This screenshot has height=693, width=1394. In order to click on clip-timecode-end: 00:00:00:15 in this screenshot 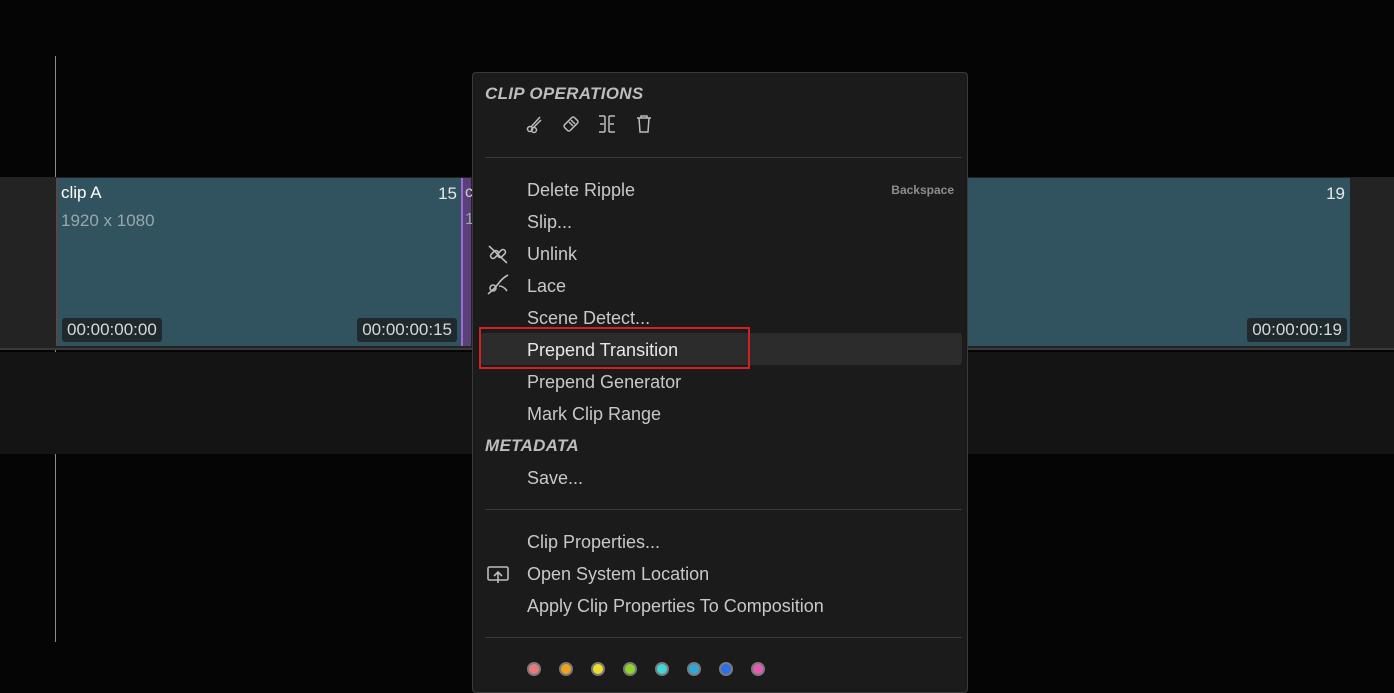, I will do `click(407, 330)`.